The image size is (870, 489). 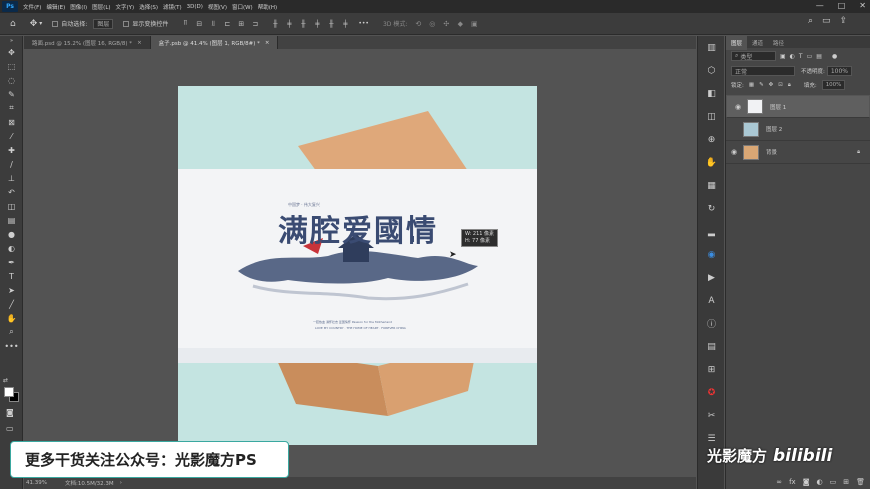 I want to click on menu-image: 图像(I), so click(x=78, y=7).